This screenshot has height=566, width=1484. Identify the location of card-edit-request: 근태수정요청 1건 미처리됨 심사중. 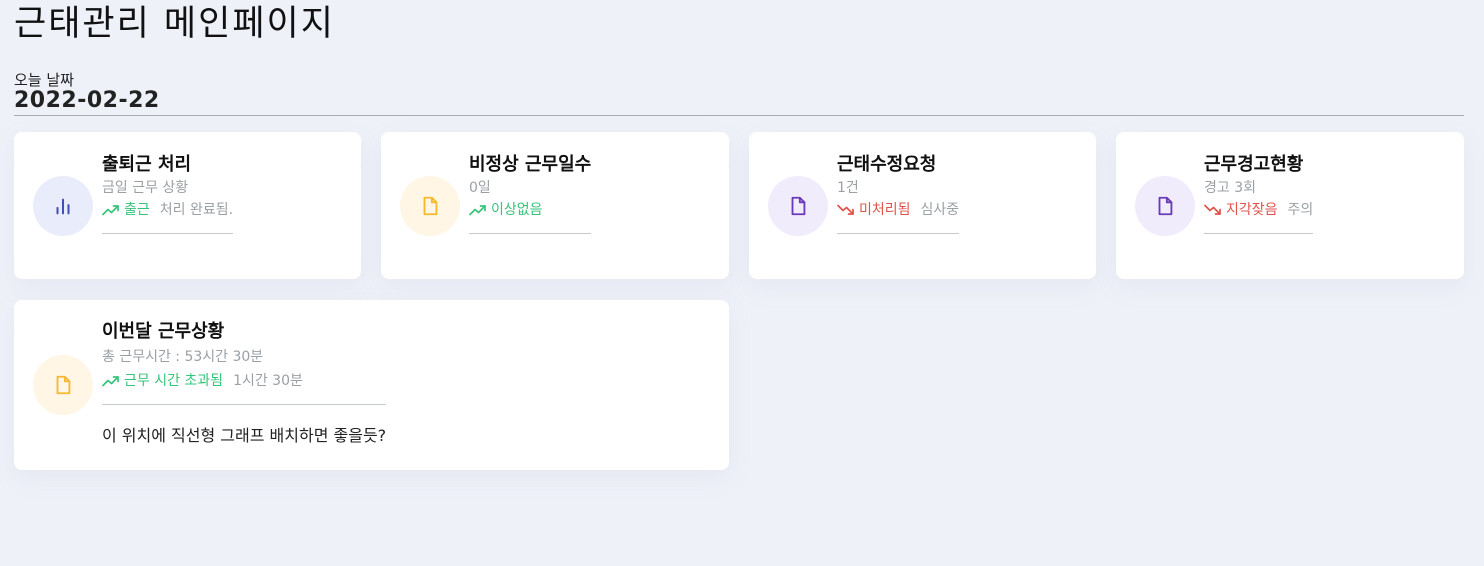
(922, 205).